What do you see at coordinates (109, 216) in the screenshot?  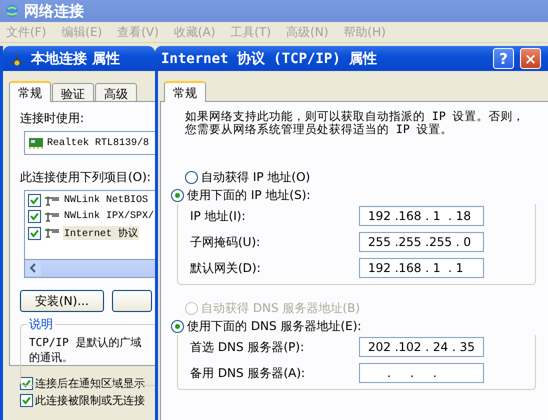 I see `component-item: NWLink IPX/SPX/` at bounding box center [109, 216].